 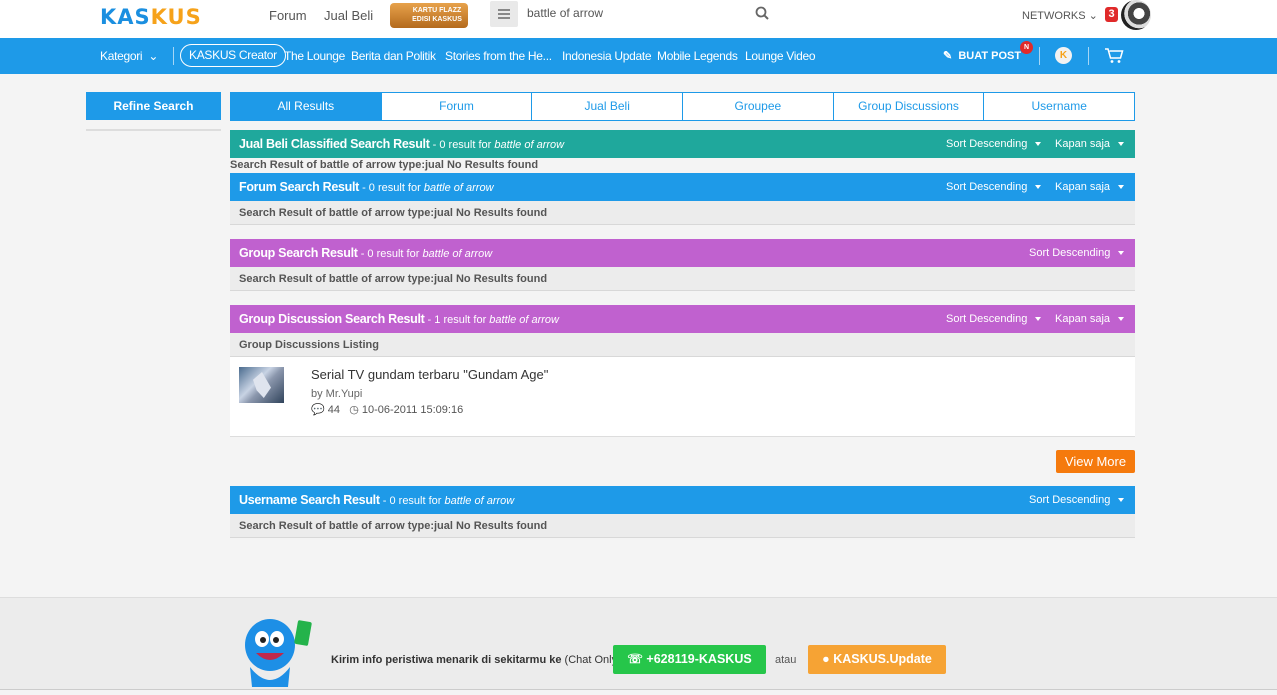 I want to click on listing-label: Group Discussions Listing, so click(x=682, y=345).